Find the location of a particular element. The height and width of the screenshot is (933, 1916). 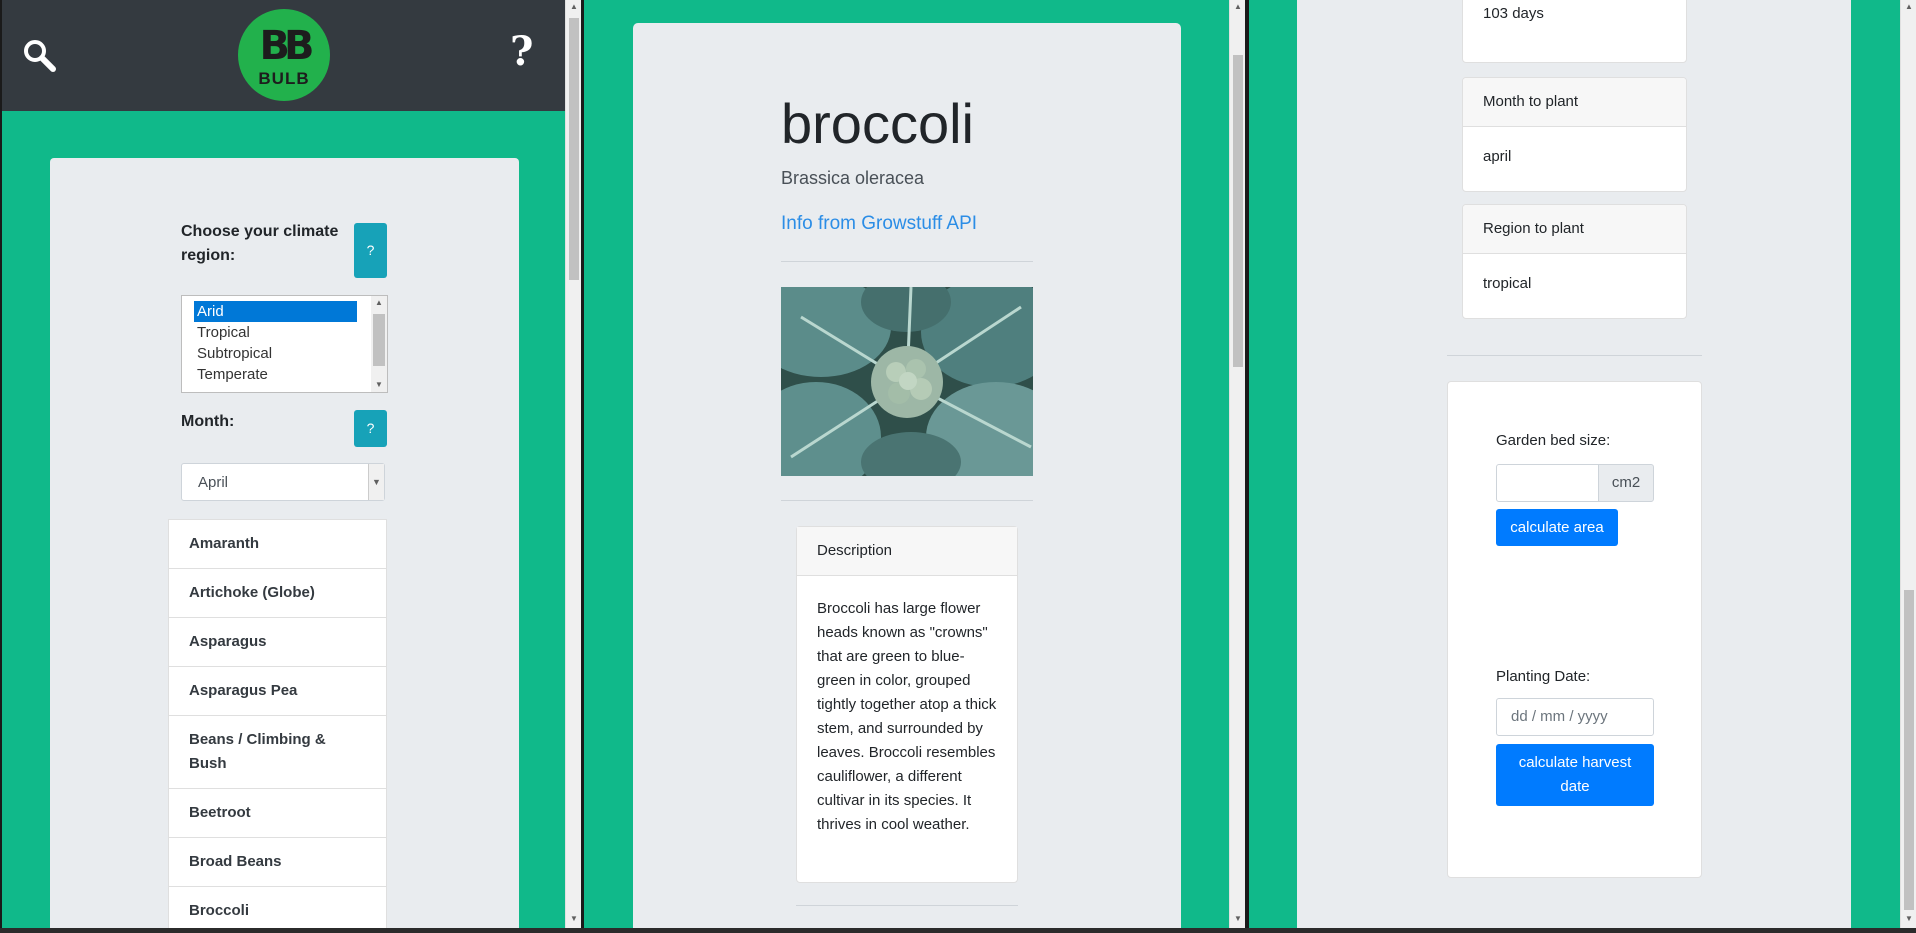

logo-icon: BB BULB is located at coordinates (284, 55).